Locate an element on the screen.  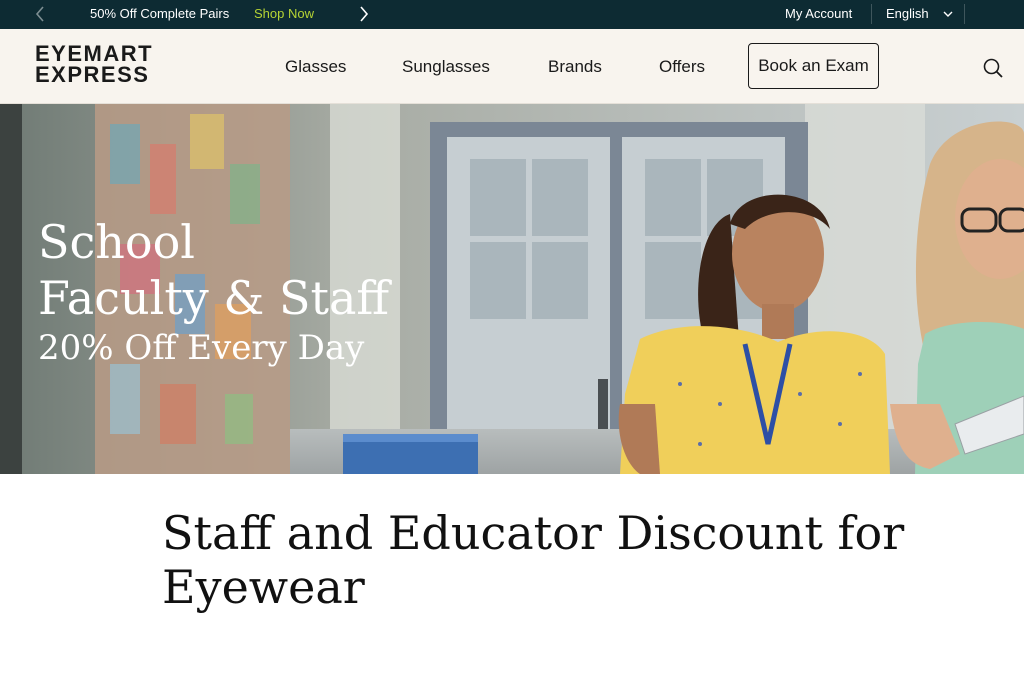
hero-headline: School Faculty & Staff 20% Off Every Day is located at coordinates (213, 292).